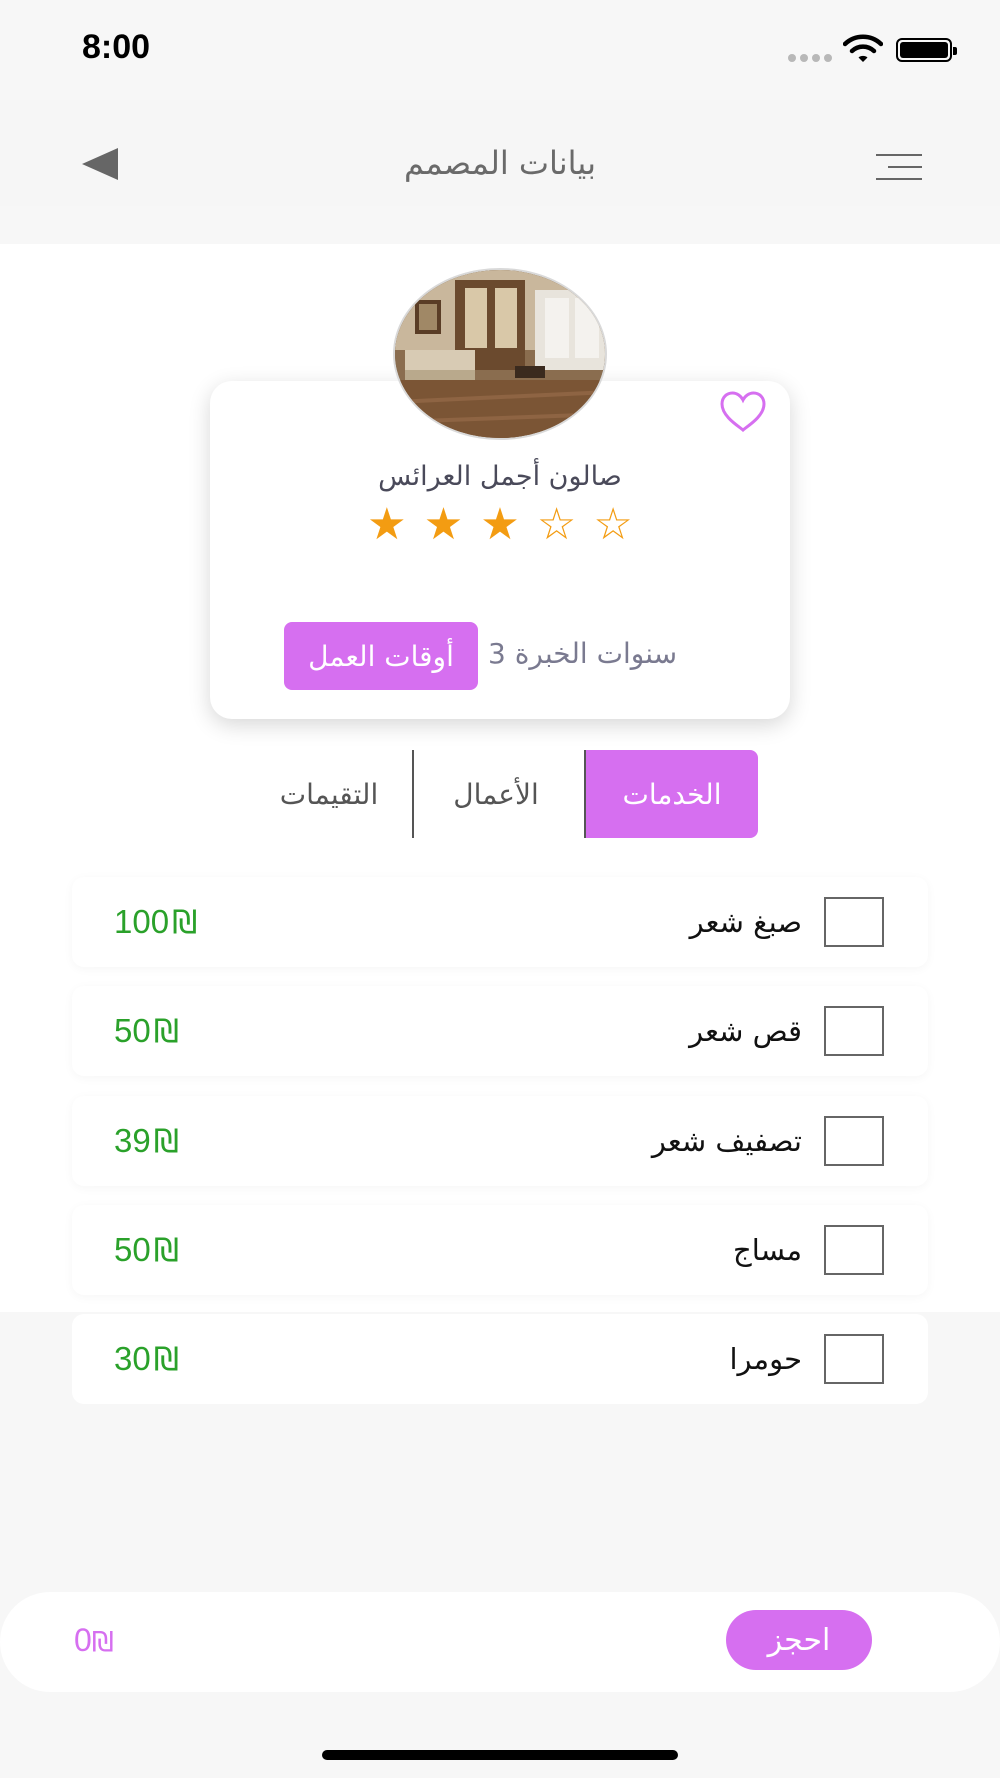 The width and height of the screenshot is (1000, 1778). I want to click on experience-info: سنوات الخبرة 3, so click(582, 653).